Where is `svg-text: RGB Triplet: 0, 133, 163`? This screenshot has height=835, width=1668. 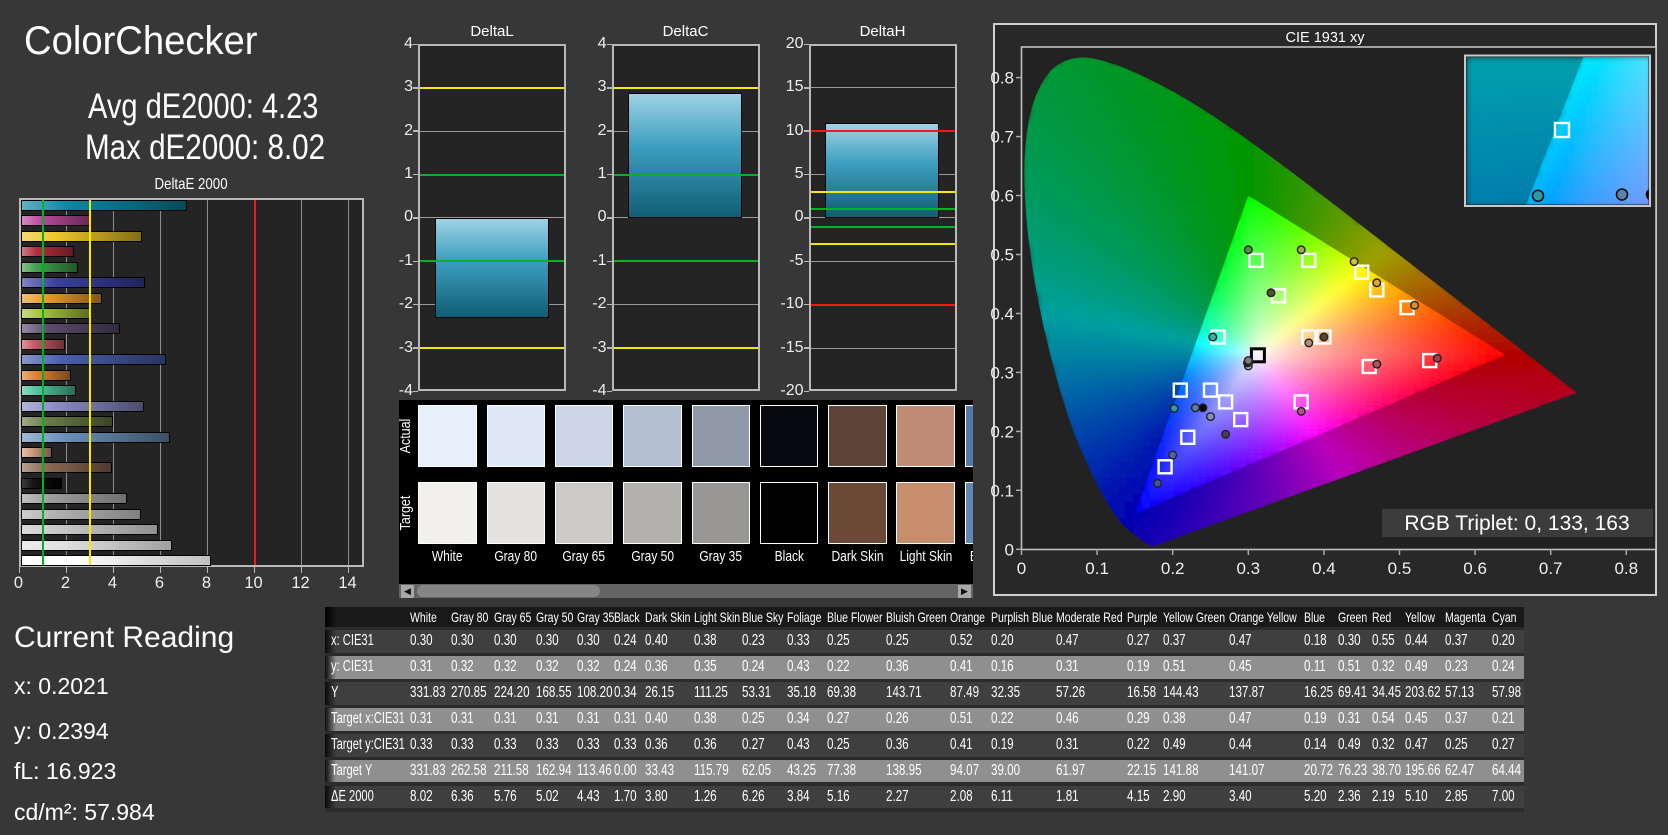 svg-text: RGB Triplet: 0, 133, 163 is located at coordinates (1516, 523).